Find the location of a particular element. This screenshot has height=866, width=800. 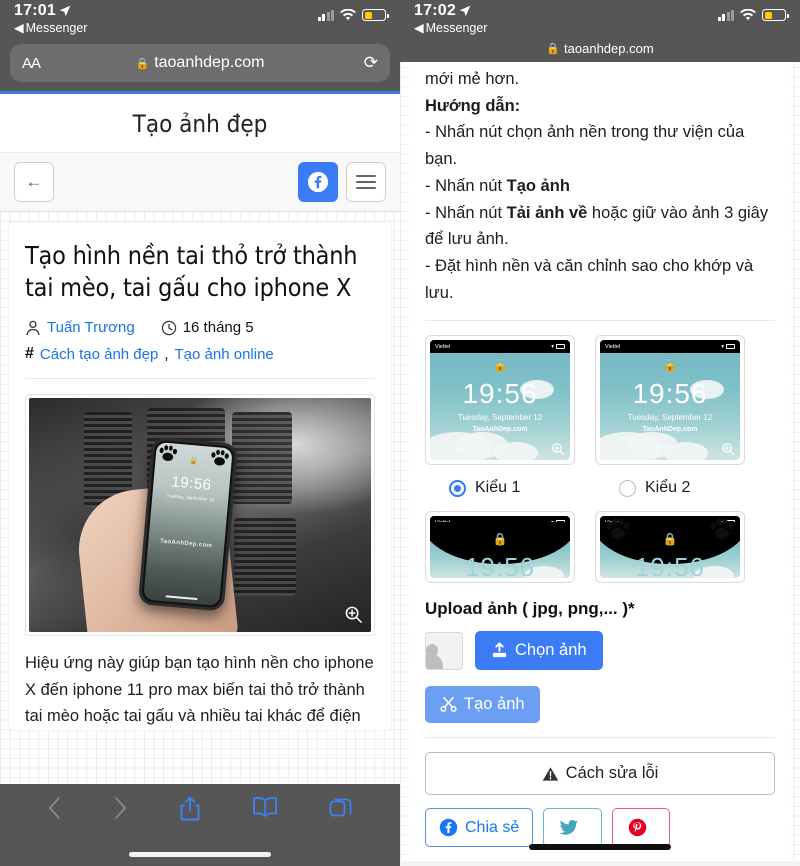

wifi-icon: ▾ is located at coordinates (722, 346).